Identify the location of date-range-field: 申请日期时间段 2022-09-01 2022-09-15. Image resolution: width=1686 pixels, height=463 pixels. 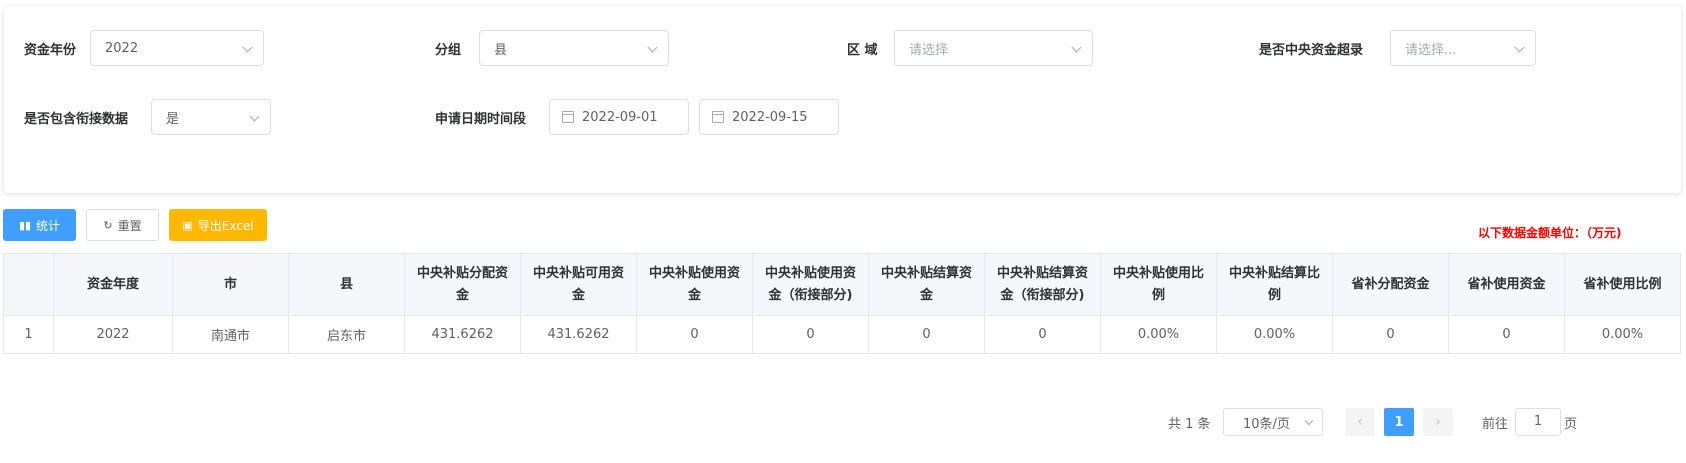
(637, 117).